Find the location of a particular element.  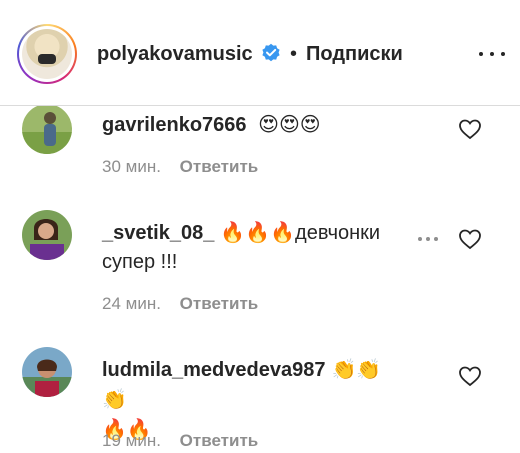

following-button: Подписки is located at coordinates (354, 54).